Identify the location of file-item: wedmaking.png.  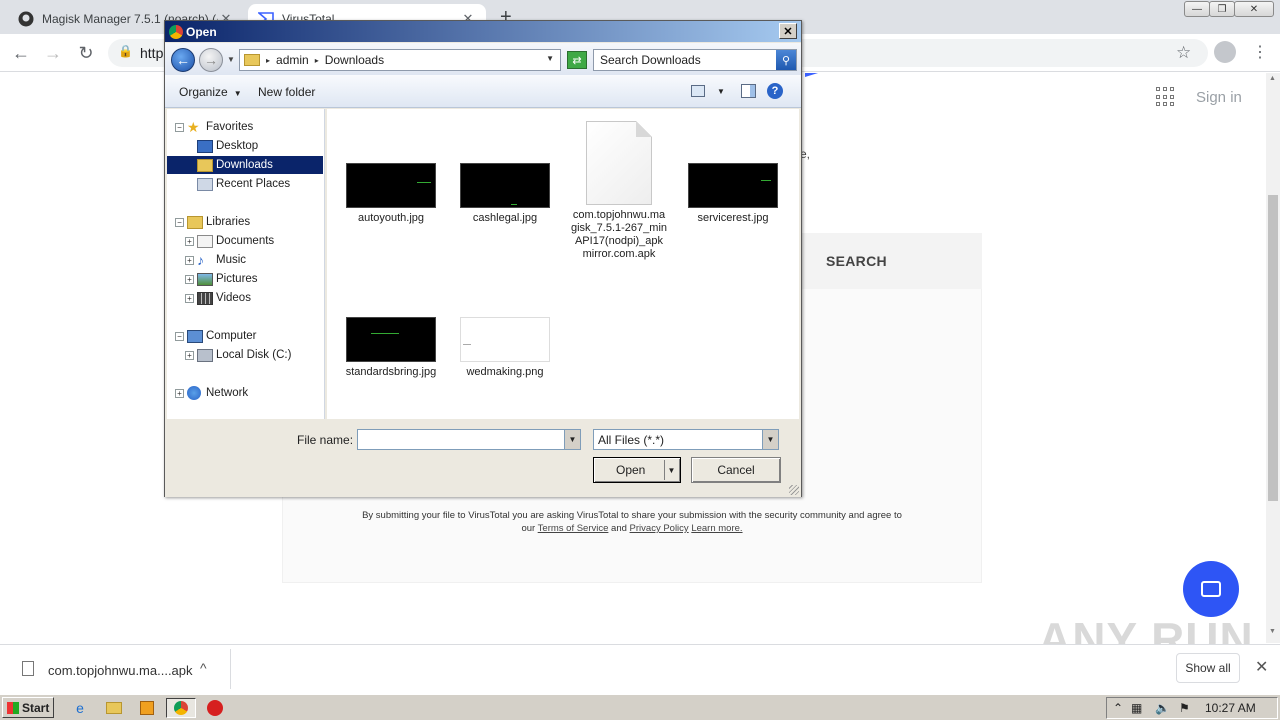
(505, 348).